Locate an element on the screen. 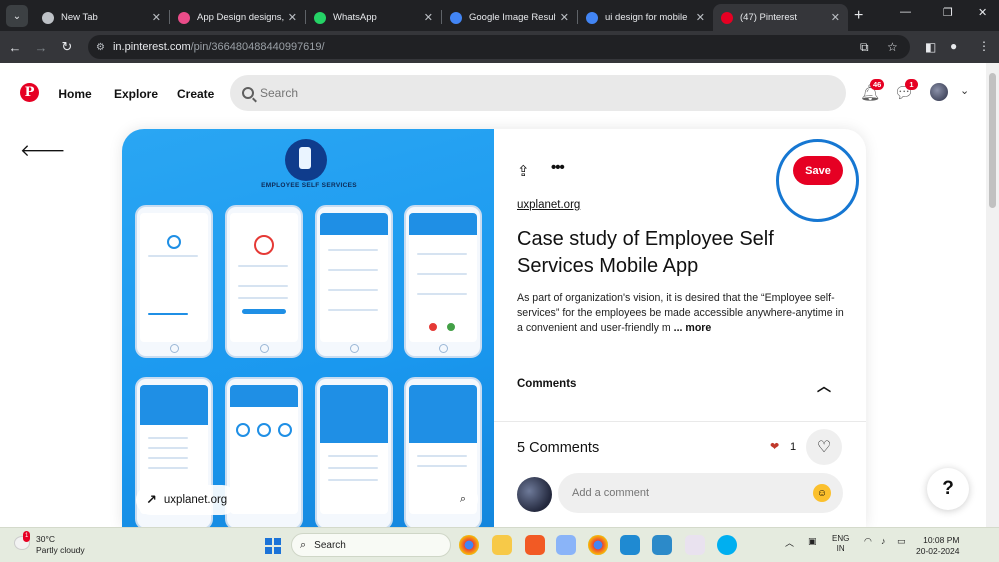  scrollbar-thumb is located at coordinates (992, 140).